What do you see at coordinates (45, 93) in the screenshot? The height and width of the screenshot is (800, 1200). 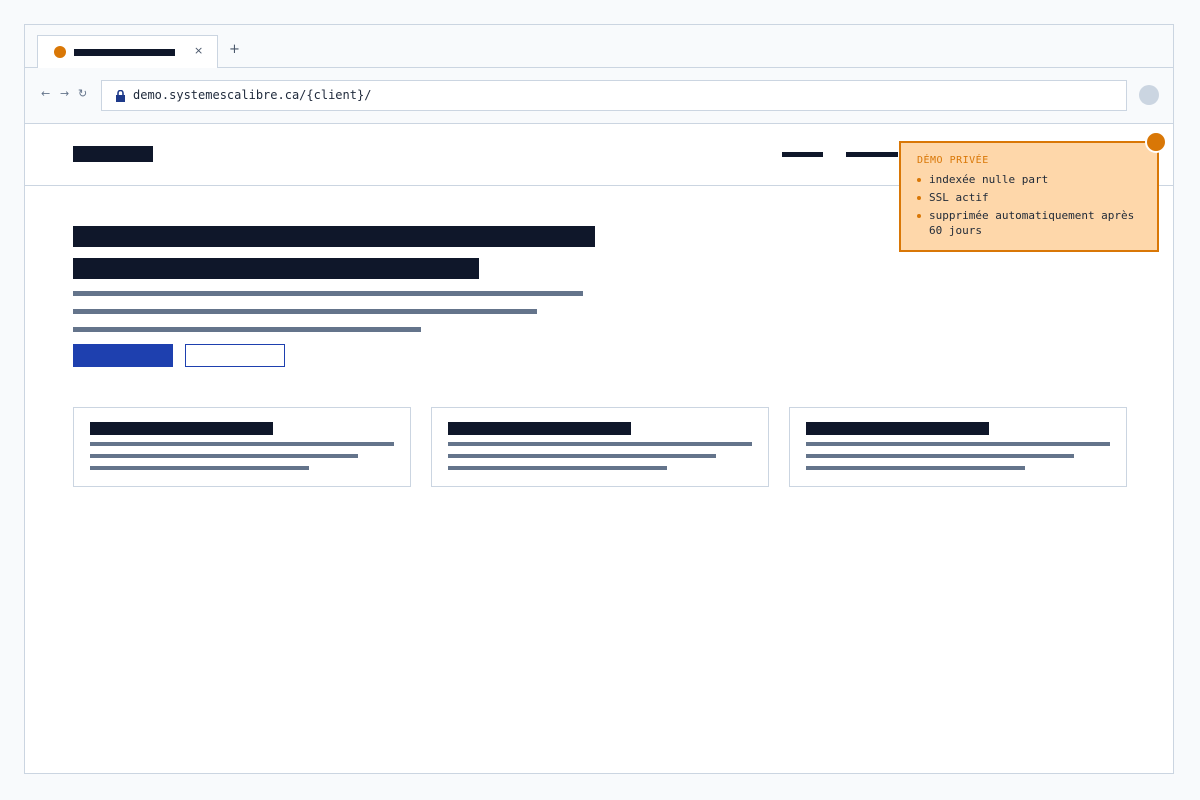 I see `back-arrow-icon: ←` at bounding box center [45, 93].